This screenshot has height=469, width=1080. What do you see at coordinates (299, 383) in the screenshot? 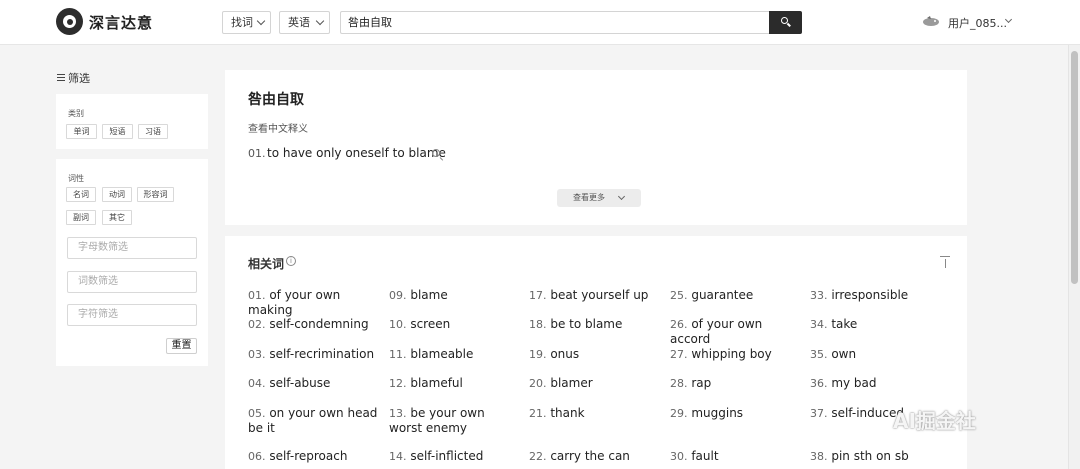
I see `related-word-text: self-abuse` at bounding box center [299, 383].